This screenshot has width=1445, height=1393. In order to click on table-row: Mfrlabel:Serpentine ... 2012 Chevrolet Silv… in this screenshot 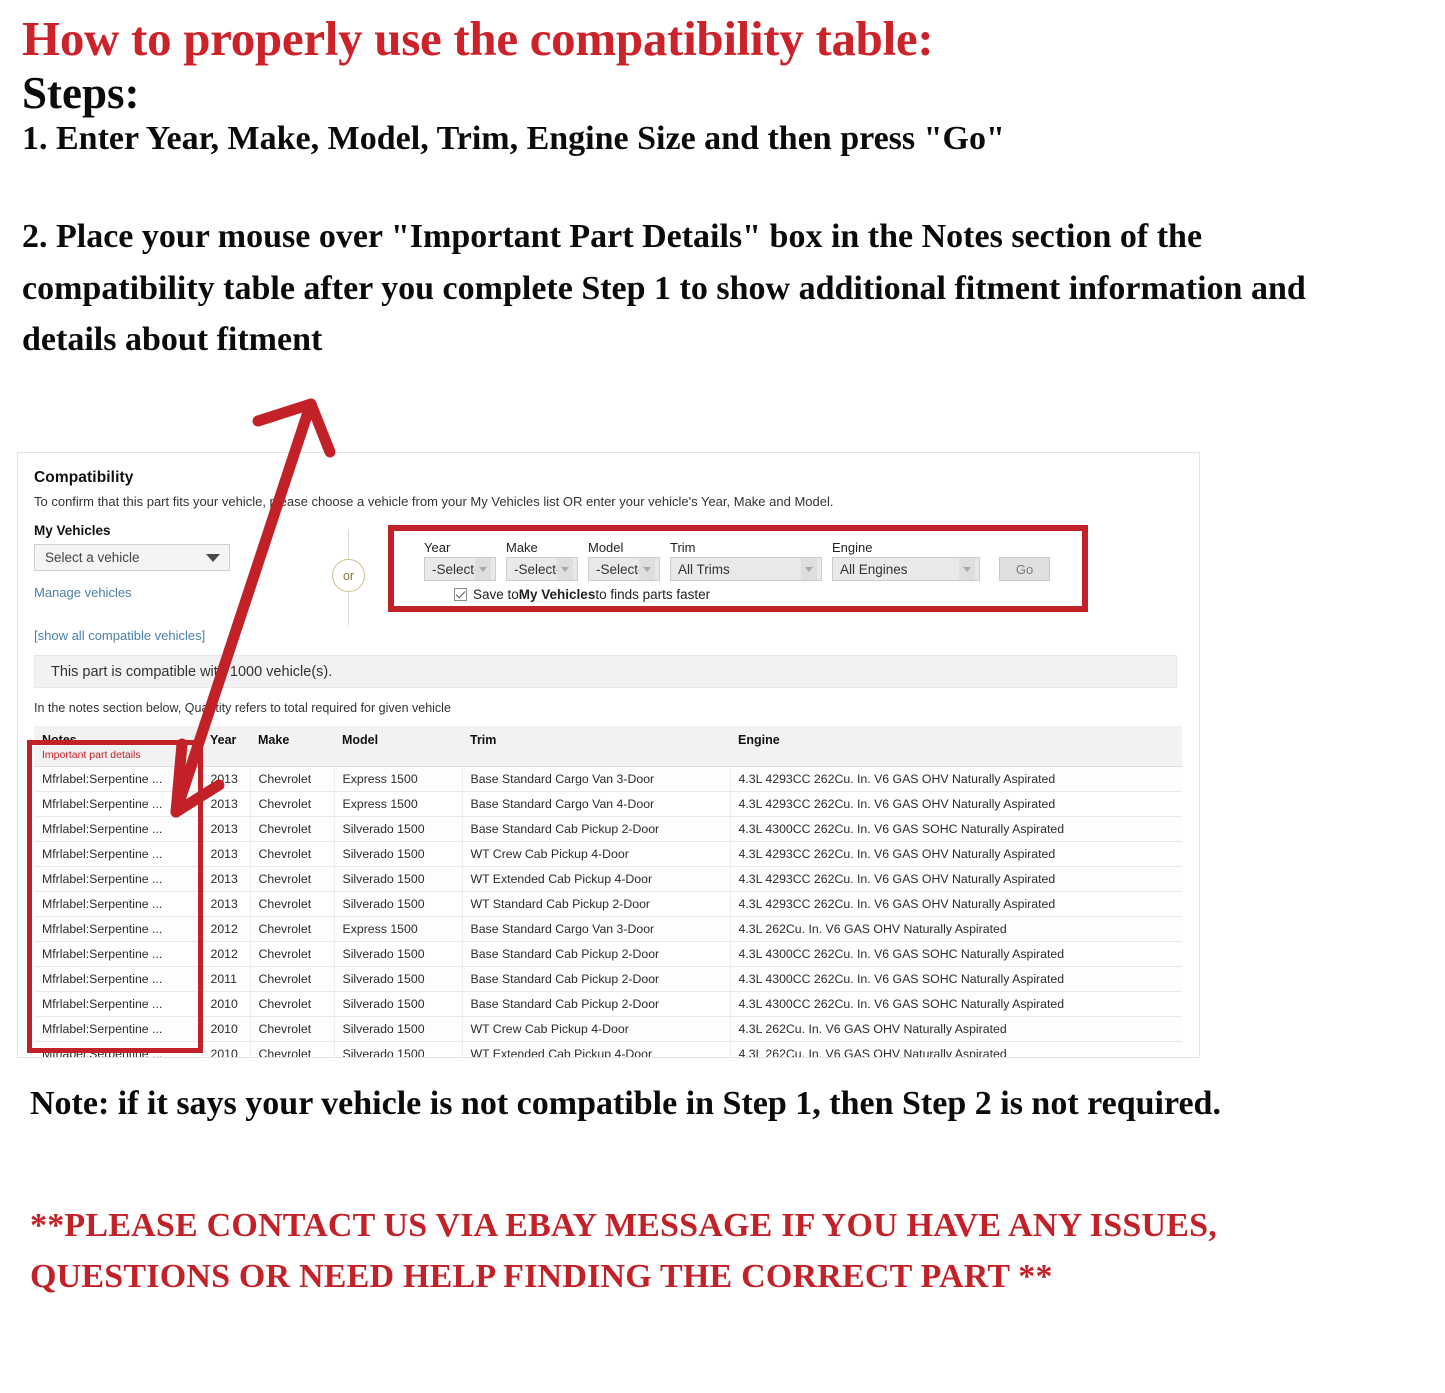, I will do `click(608, 954)`.